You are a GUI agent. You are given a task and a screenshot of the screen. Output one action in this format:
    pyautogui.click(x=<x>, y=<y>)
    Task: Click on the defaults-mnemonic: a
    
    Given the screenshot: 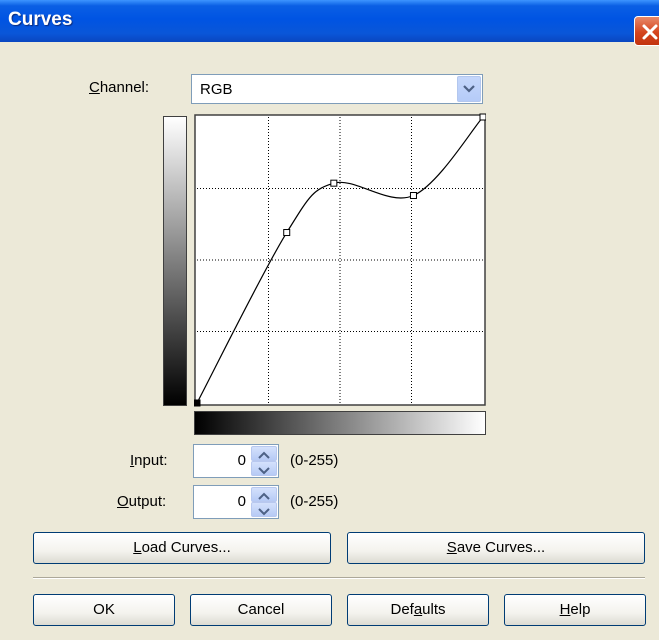 What is the action you would take?
    pyautogui.click(x=418, y=609)
    